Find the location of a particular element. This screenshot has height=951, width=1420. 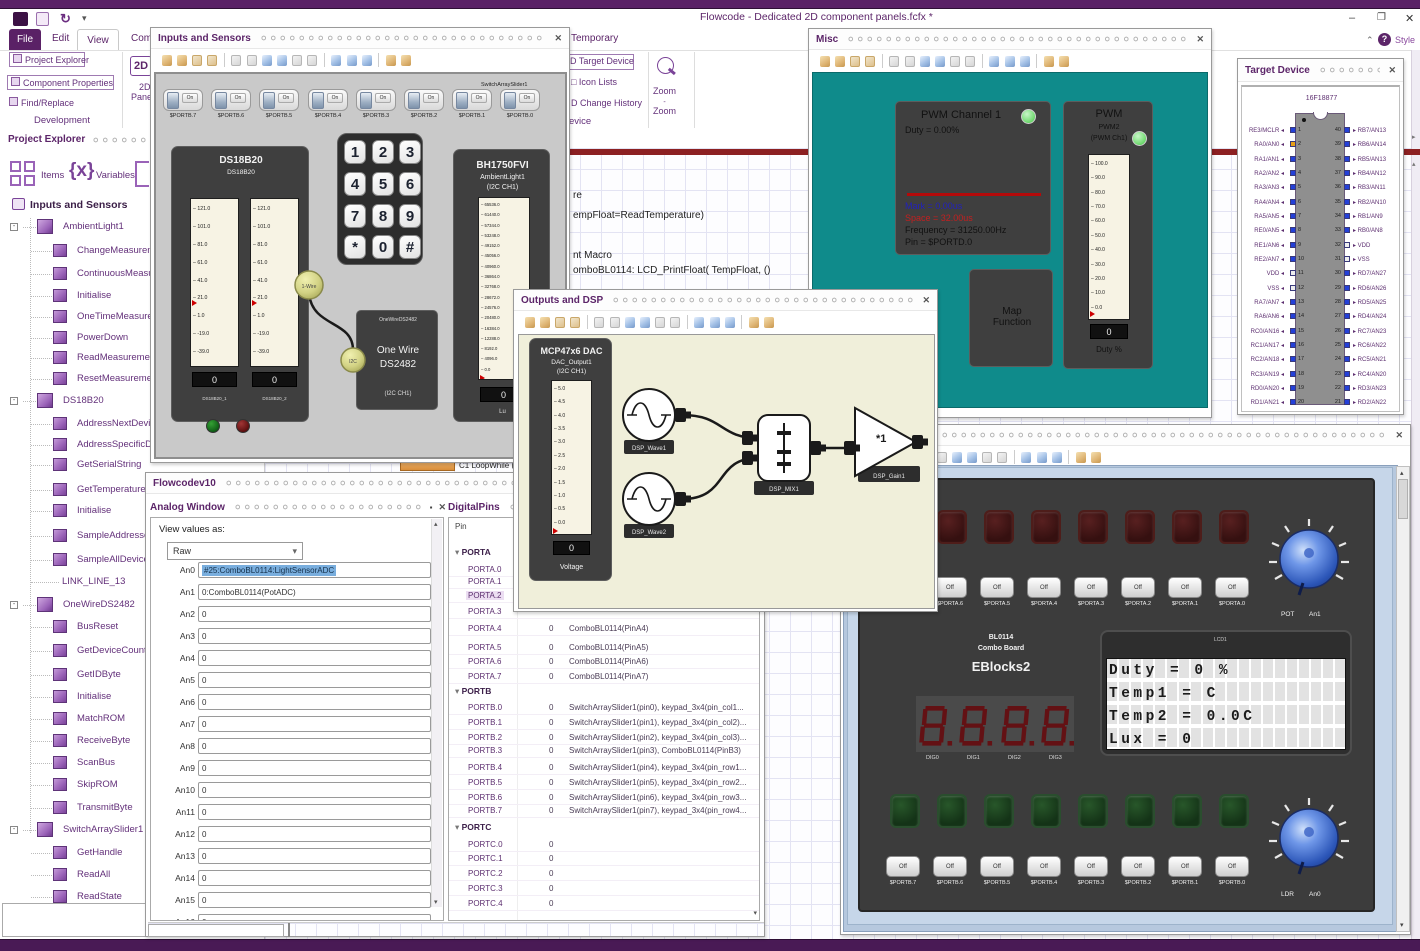

svg-text: 1-Wire is located at coordinates (309, 287).